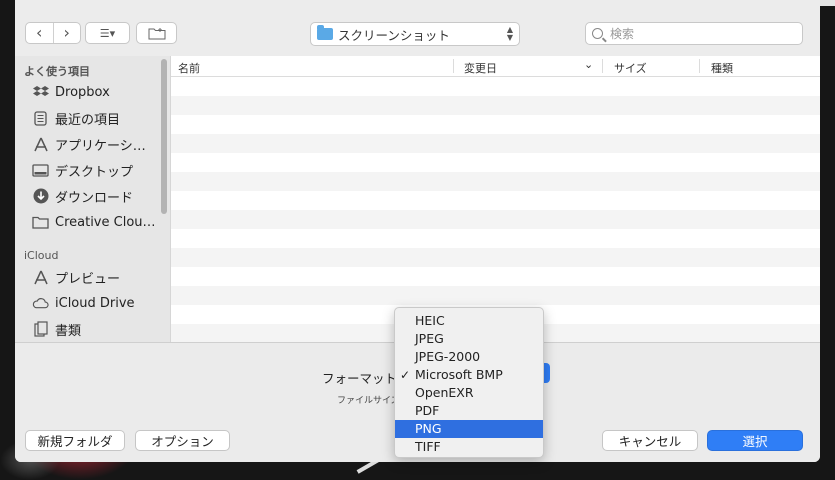  What do you see at coordinates (40, 170) in the screenshot?
I see `desktop-icon` at bounding box center [40, 170].